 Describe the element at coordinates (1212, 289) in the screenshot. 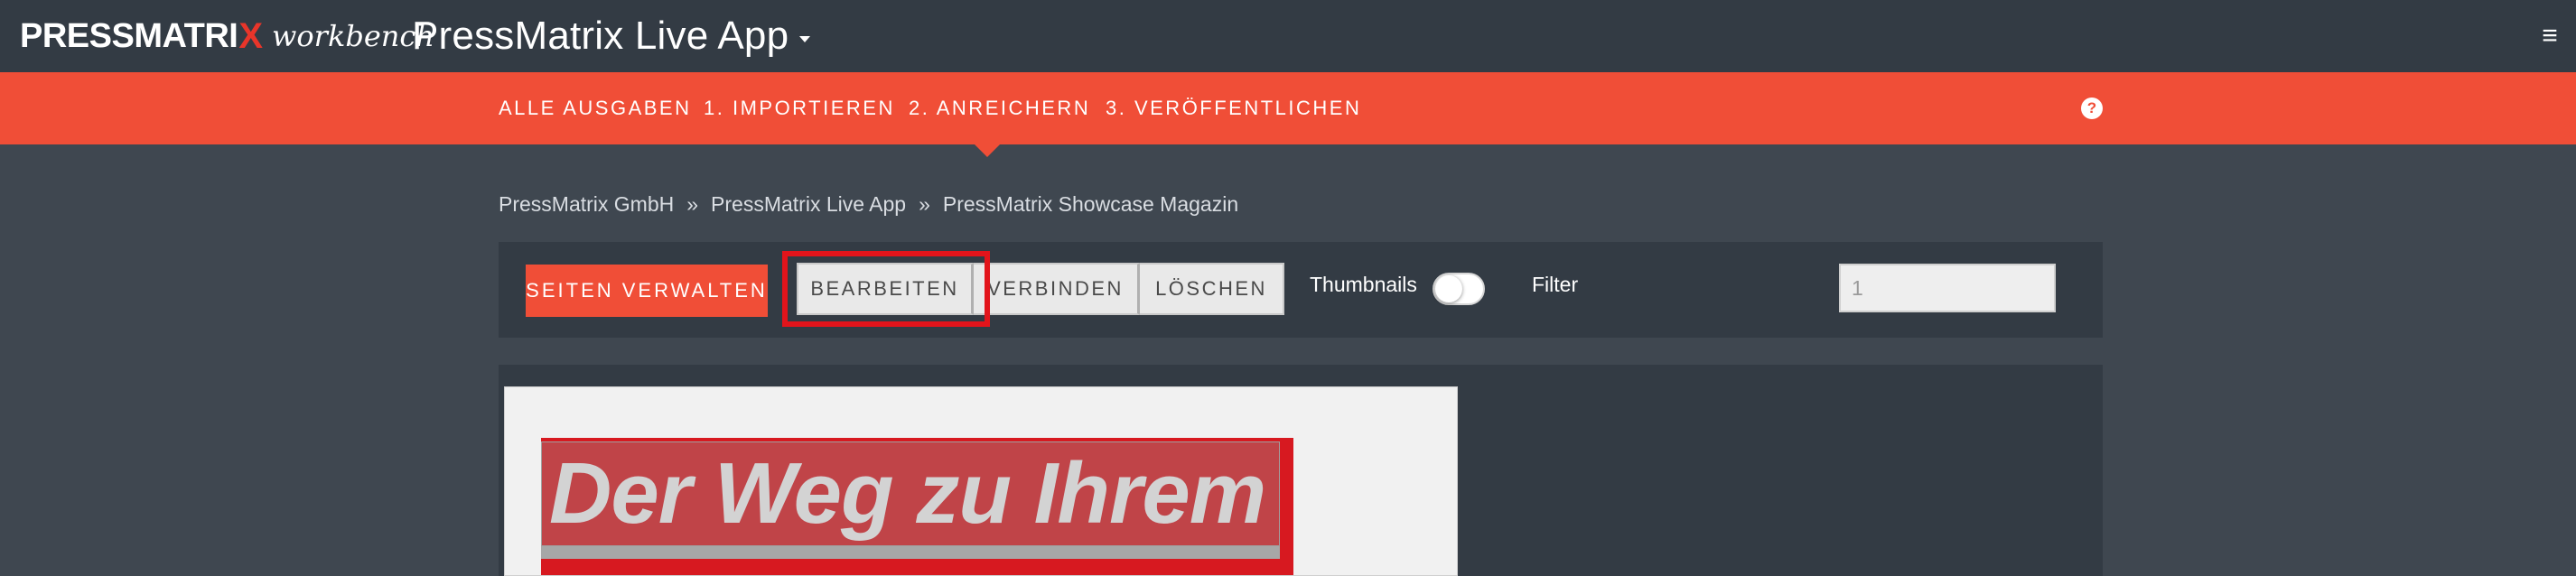

I see `delete-button: LÖSCHEN` at that location.